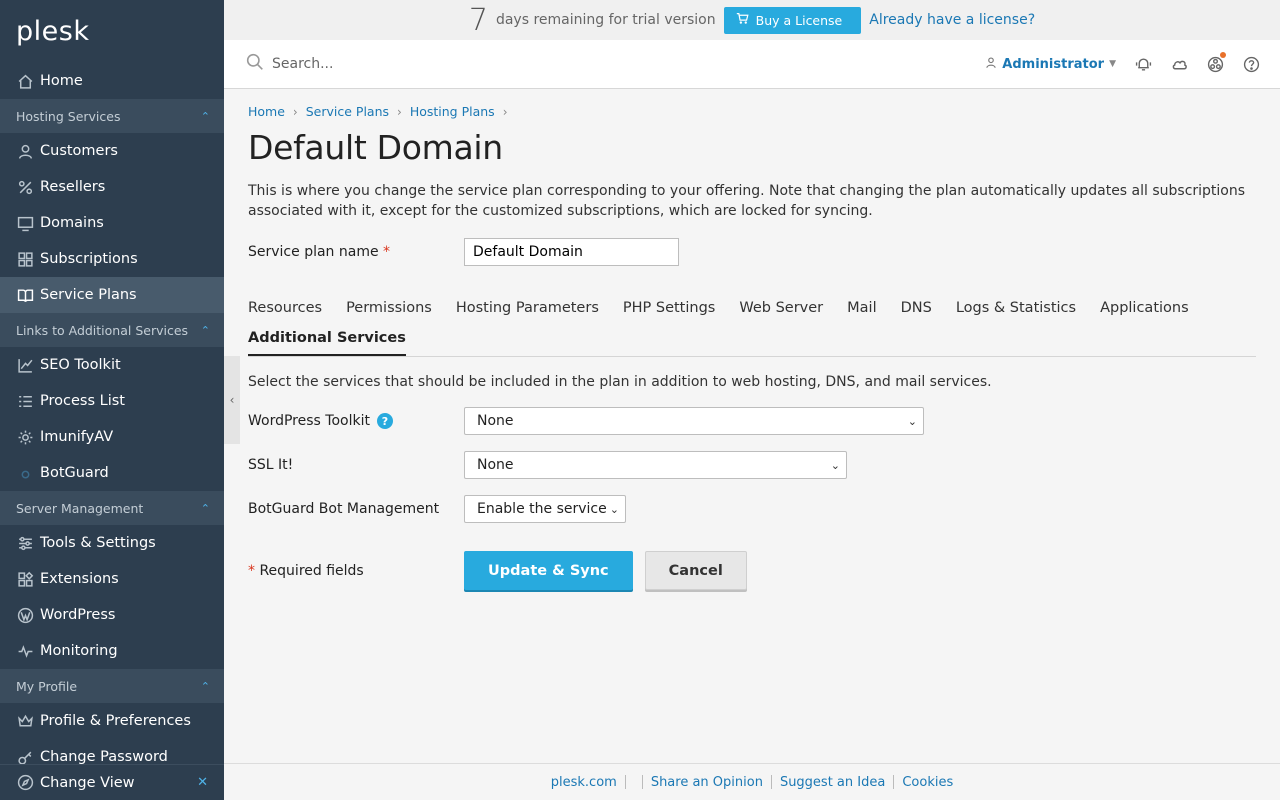 Image resolution: width=1280 pixels, height=800 pixels. Describe the element at coordinates (752, 570) in the screenshot. I see `form-actions: * Required fields Update & Sync Cancel` at that location.